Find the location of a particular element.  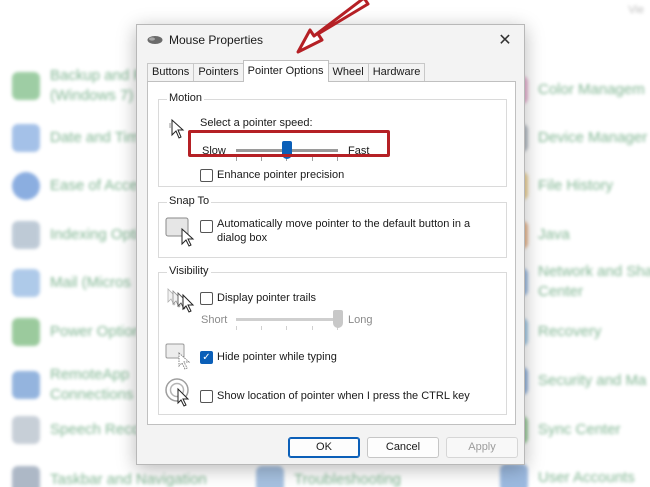

tab-pointer-options: Pointer Options is located at coordinates (285, 71).